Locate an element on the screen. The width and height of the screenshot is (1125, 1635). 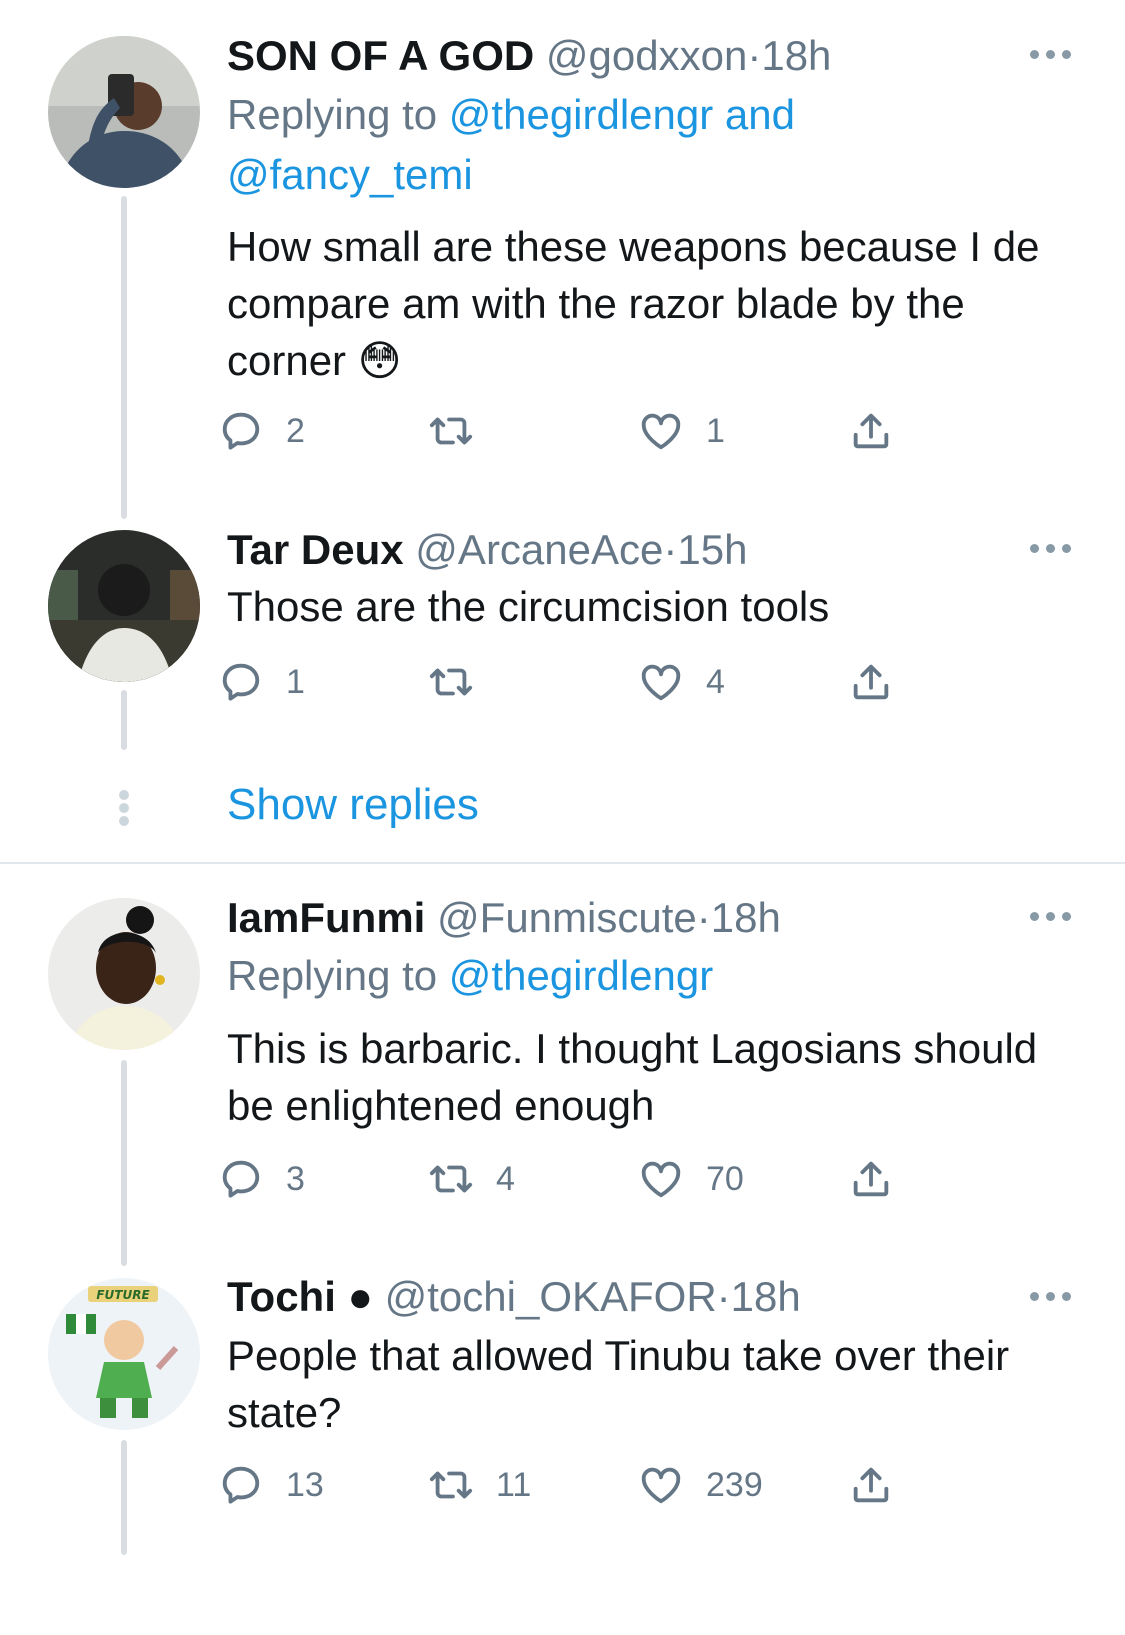
tweet-header: IamFunmi @Funmiscute·18h is located at coordinates (504, 918).